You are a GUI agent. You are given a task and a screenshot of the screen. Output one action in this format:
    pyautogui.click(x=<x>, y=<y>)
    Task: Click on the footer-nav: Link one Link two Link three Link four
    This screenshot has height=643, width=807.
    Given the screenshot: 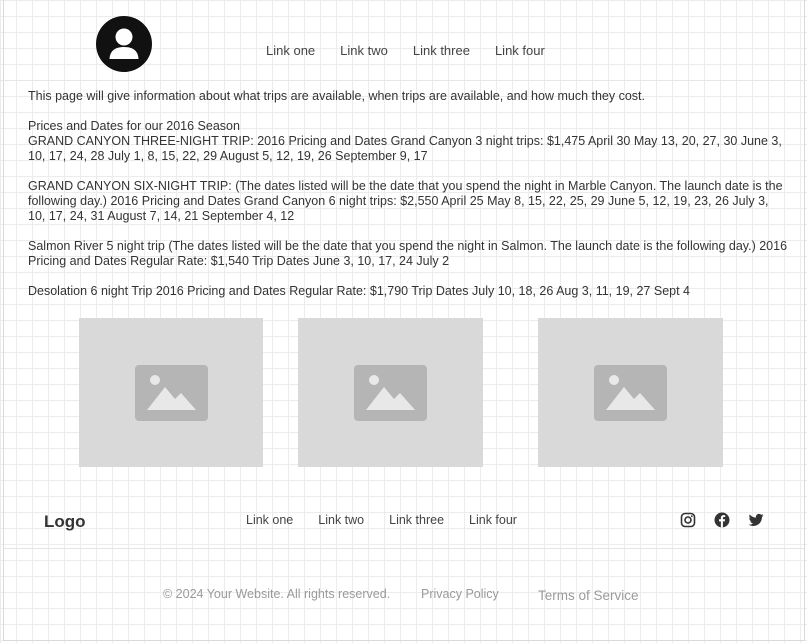 What is the action you would take?
    pyautogui.click(x=381, y=520)
    